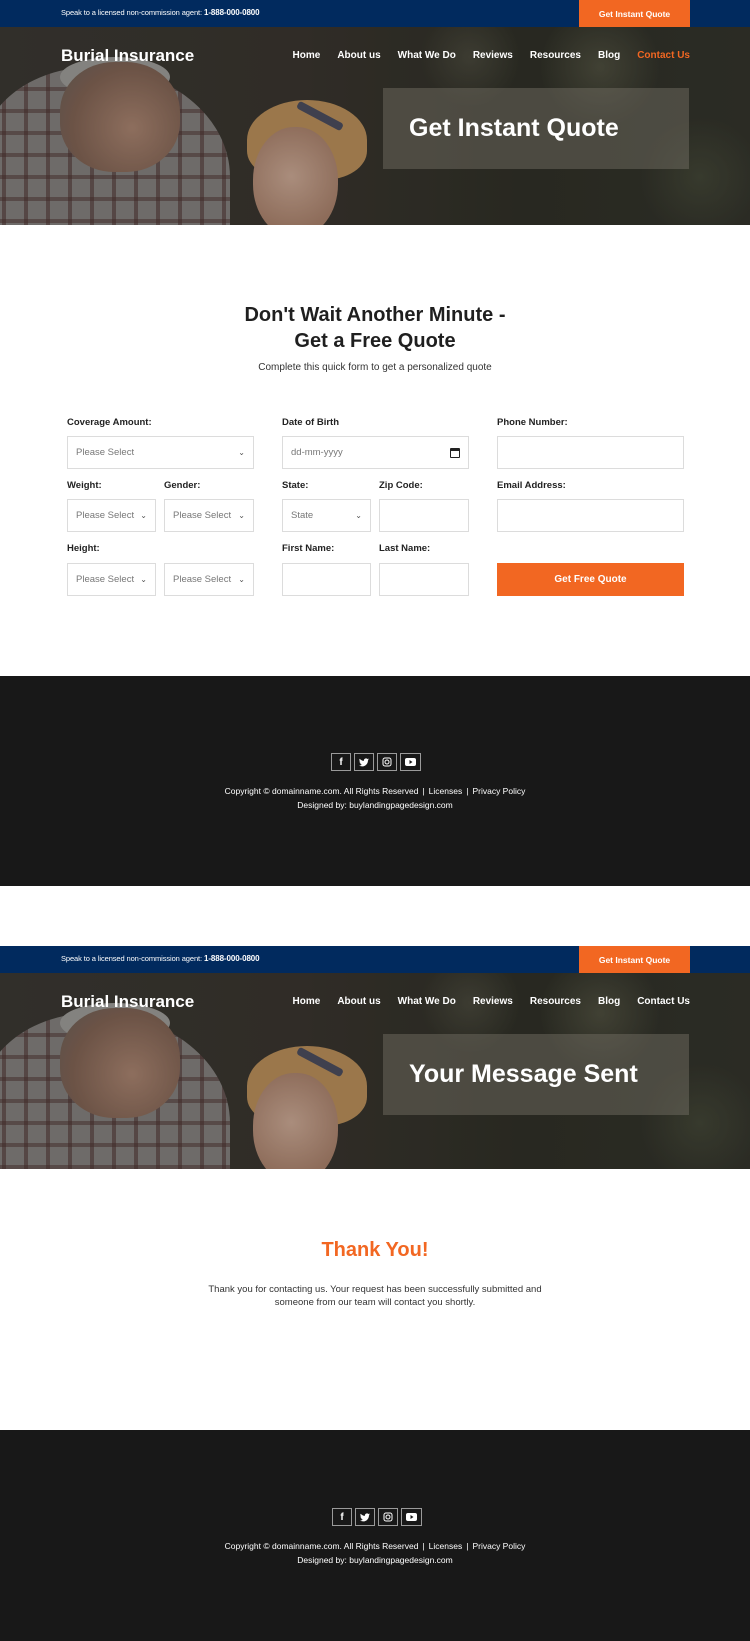 Image resolution: width=750 pixels, height=1641 pixels. Describe the element at coordinates (111, 515) in the screenshot. I see `weight-select: Please Select ⌄` at that location.